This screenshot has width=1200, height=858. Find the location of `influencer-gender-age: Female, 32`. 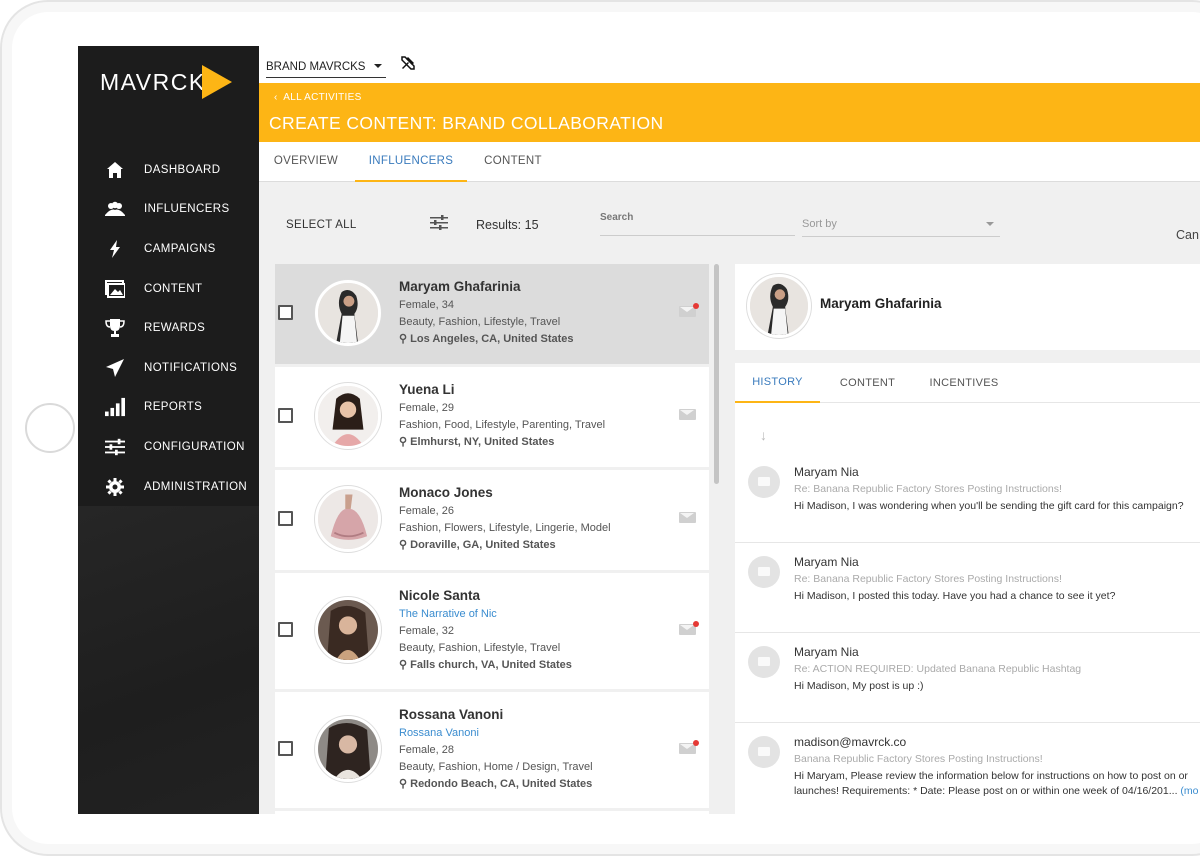

influencer-gender-age: Female, 32 is located at coordinates (427, 631).